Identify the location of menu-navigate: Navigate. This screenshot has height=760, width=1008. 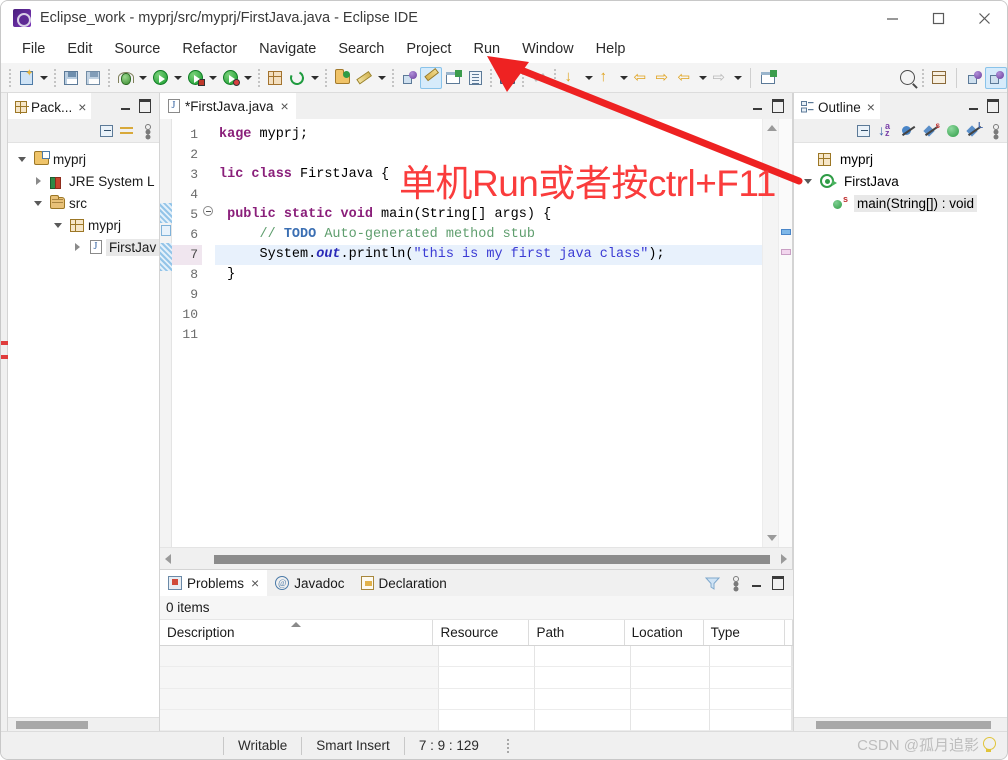
(287, 49).